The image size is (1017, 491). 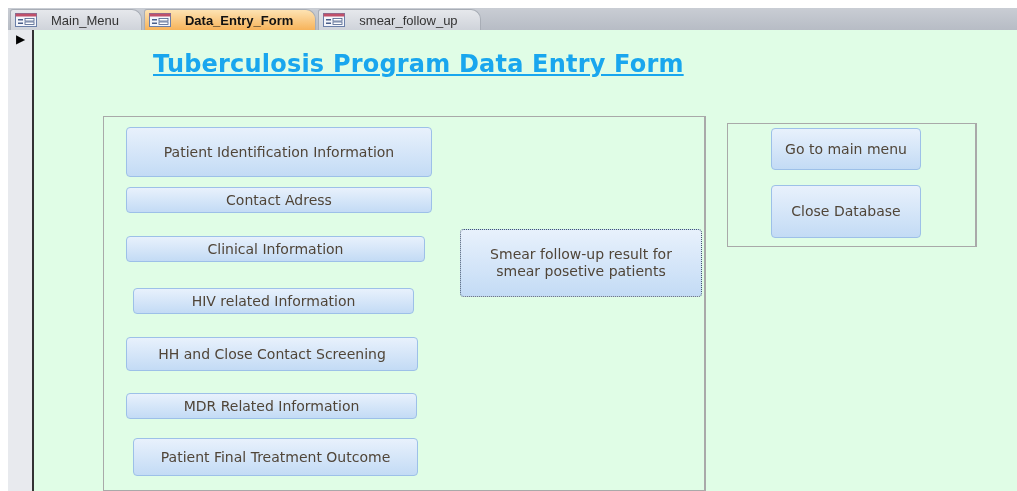 I want to click on form-button: MDR Related Information, so click(x=271, y=406).